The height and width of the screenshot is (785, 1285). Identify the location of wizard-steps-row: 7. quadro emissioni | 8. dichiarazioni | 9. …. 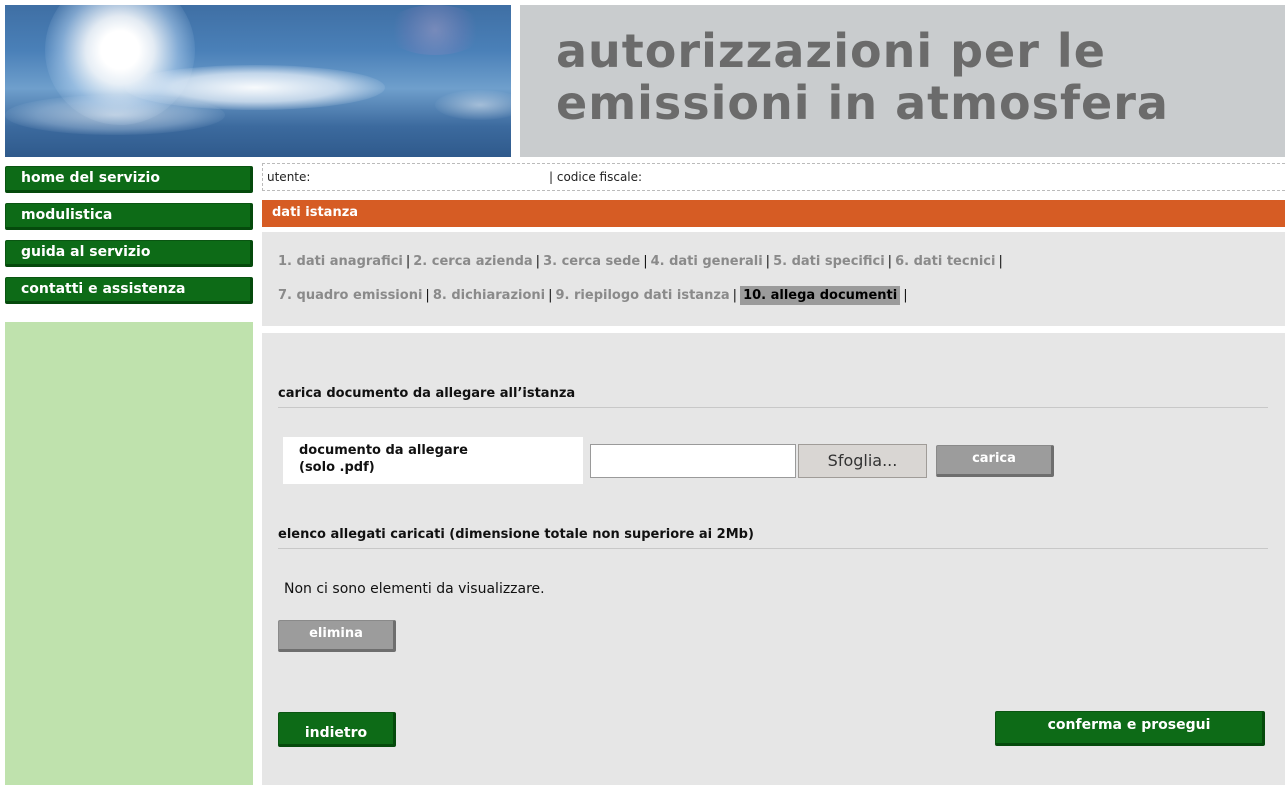
(593, 295).